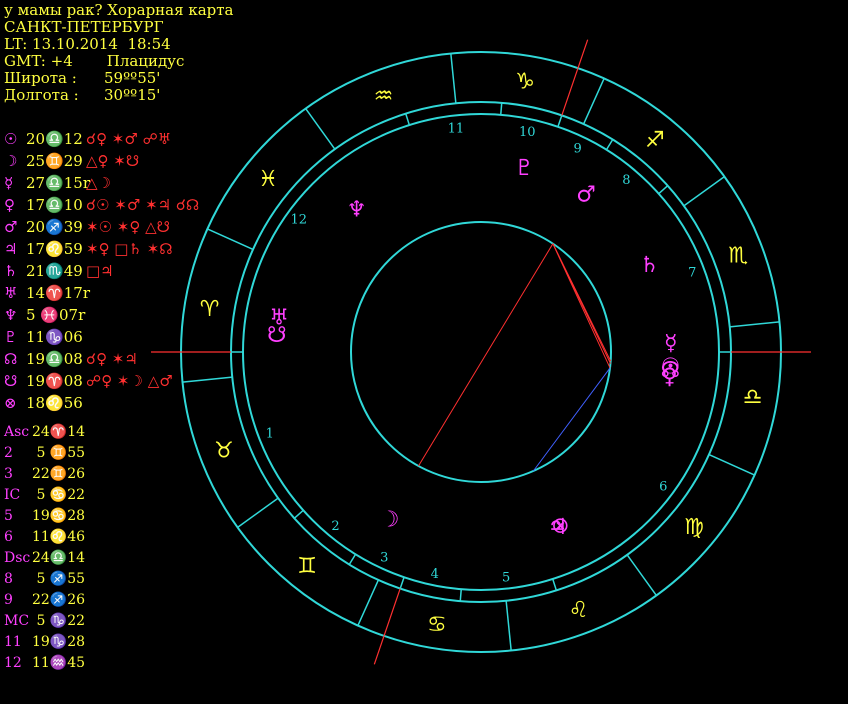 The height and width of the screenshot is (704, 848). What do you see at coordinates (506, 578) in the screenshot?
I see `house-number-label: 5` at bounding box center [506, 578].